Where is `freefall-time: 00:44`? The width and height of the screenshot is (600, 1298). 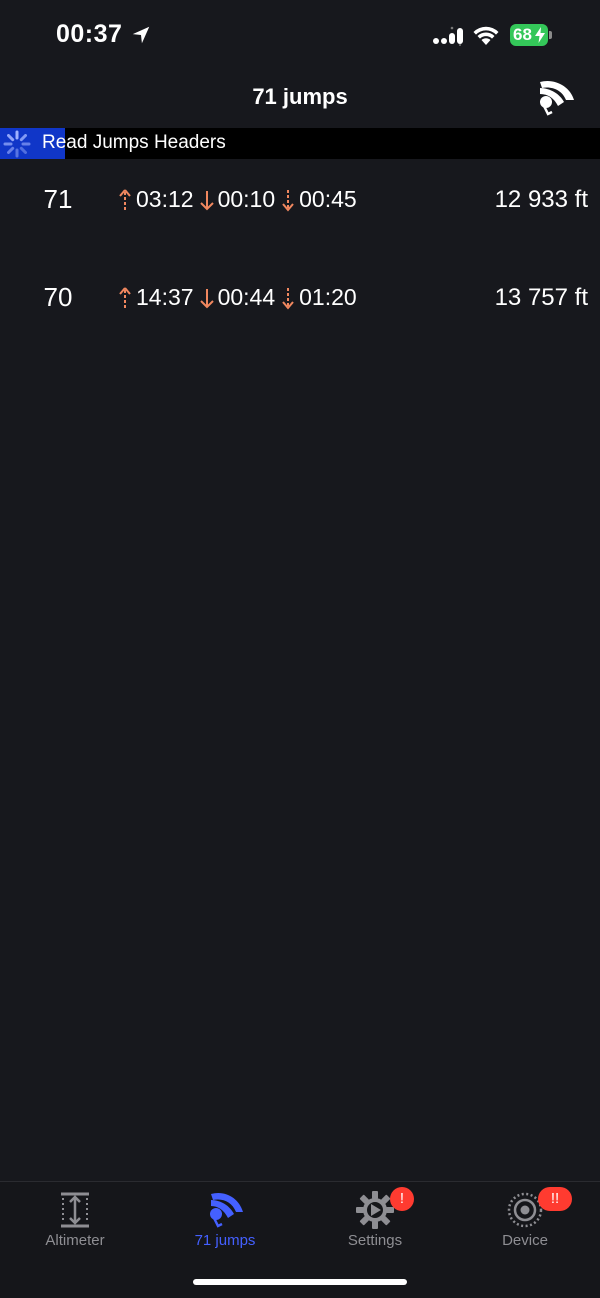
freefall-time: 00:44 is located at coordinates (246, 297).